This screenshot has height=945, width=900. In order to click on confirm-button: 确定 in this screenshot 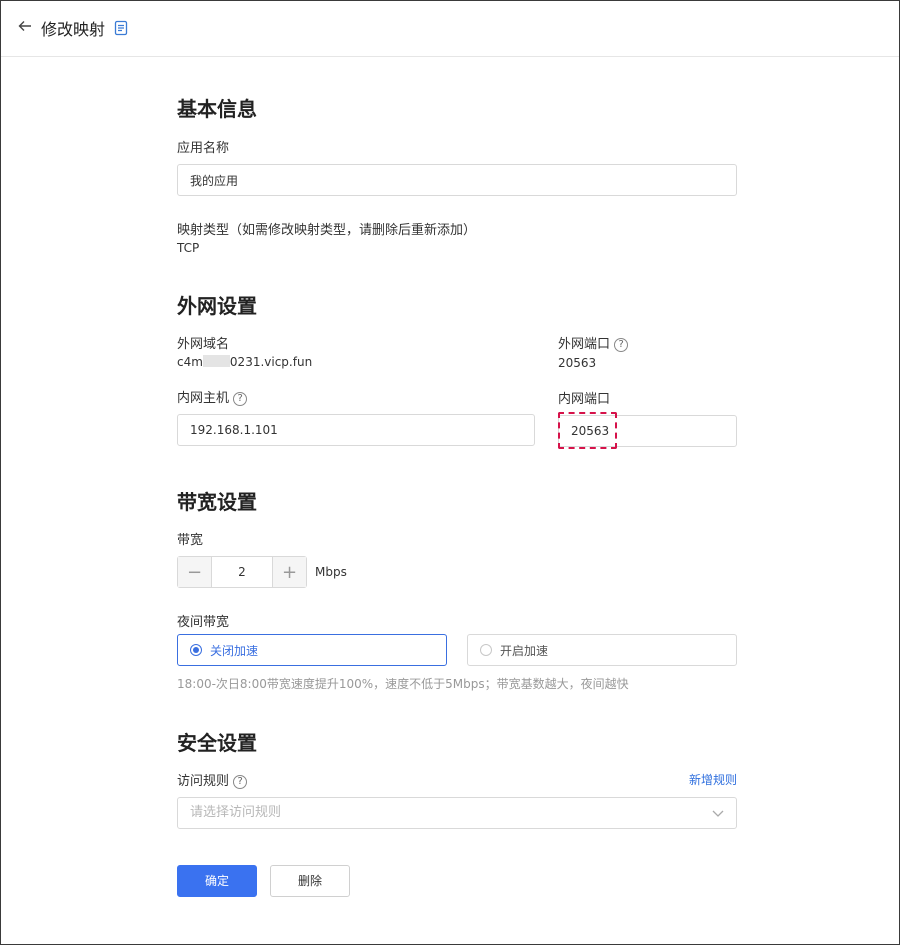, I will do `click(217, 881)`.